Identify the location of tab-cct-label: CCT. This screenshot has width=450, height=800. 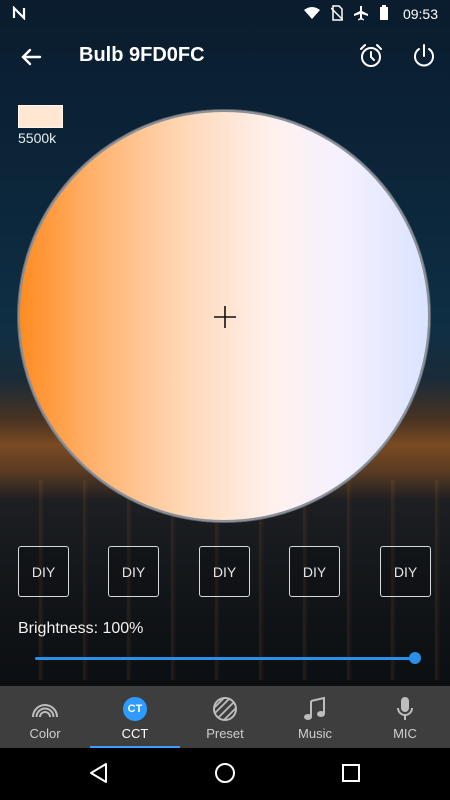
(135, 733).